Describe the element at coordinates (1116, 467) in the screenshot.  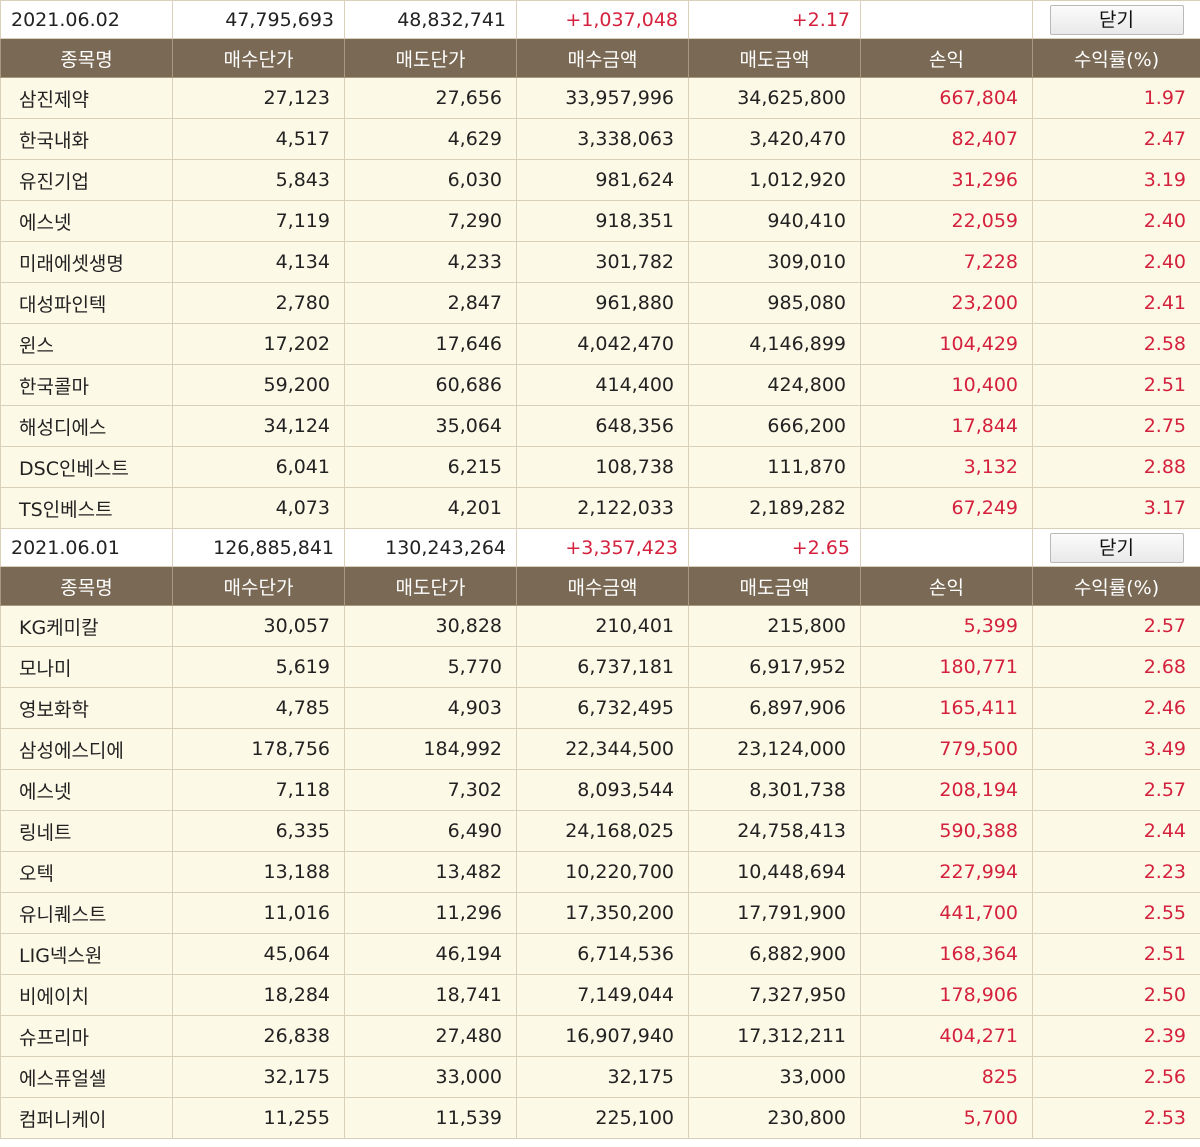
I see `return-rate: 2.88` at that location.